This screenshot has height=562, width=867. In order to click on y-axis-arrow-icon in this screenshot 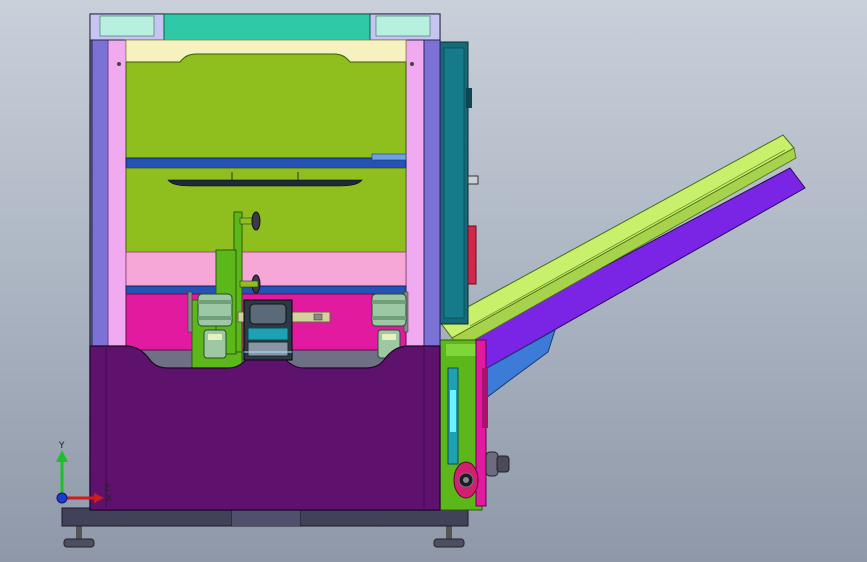, I will do `click(62, 456)`.